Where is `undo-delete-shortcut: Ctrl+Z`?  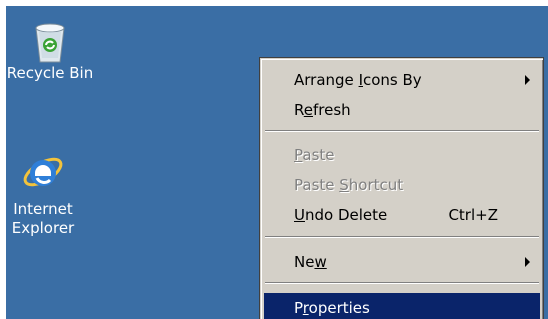
undo-delete-shortcut: Ctrl+Z is located at coordinates (473, 215).